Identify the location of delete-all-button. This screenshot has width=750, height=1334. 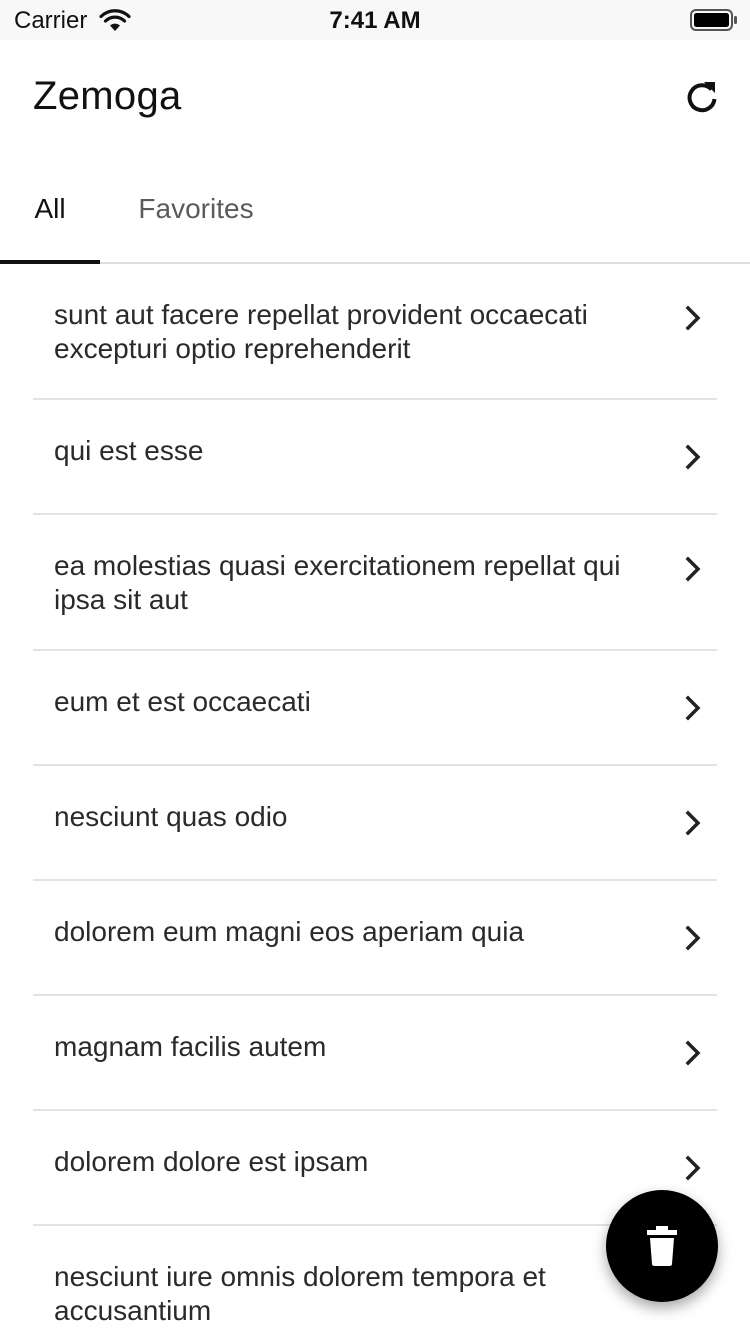
(662, 1246).